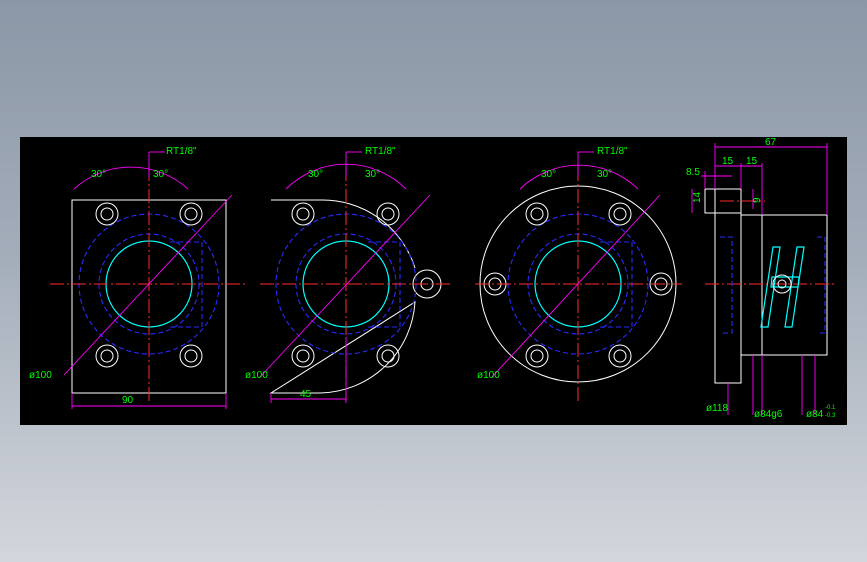  I want to click on width-label: 90, so click(128, 400).